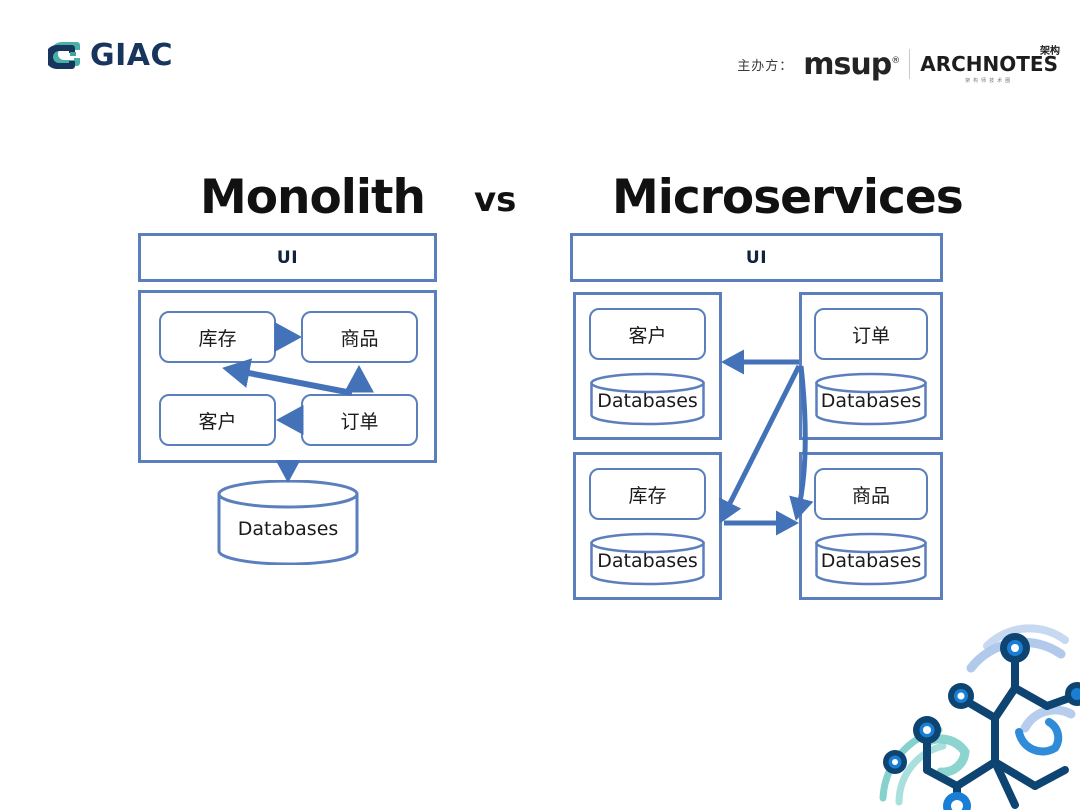  I want to click on sponsor-block: 主办方： msup® 架构 ARCHNOTES 架构师技术圈, so click(898, 64).